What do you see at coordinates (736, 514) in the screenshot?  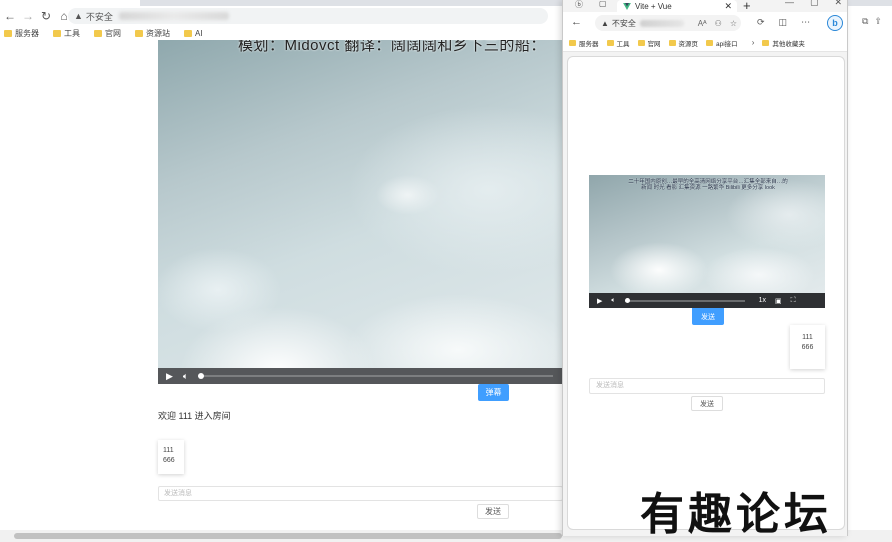 I see `watermark-text: 有趣论坛` at bounding box center [736, 514].